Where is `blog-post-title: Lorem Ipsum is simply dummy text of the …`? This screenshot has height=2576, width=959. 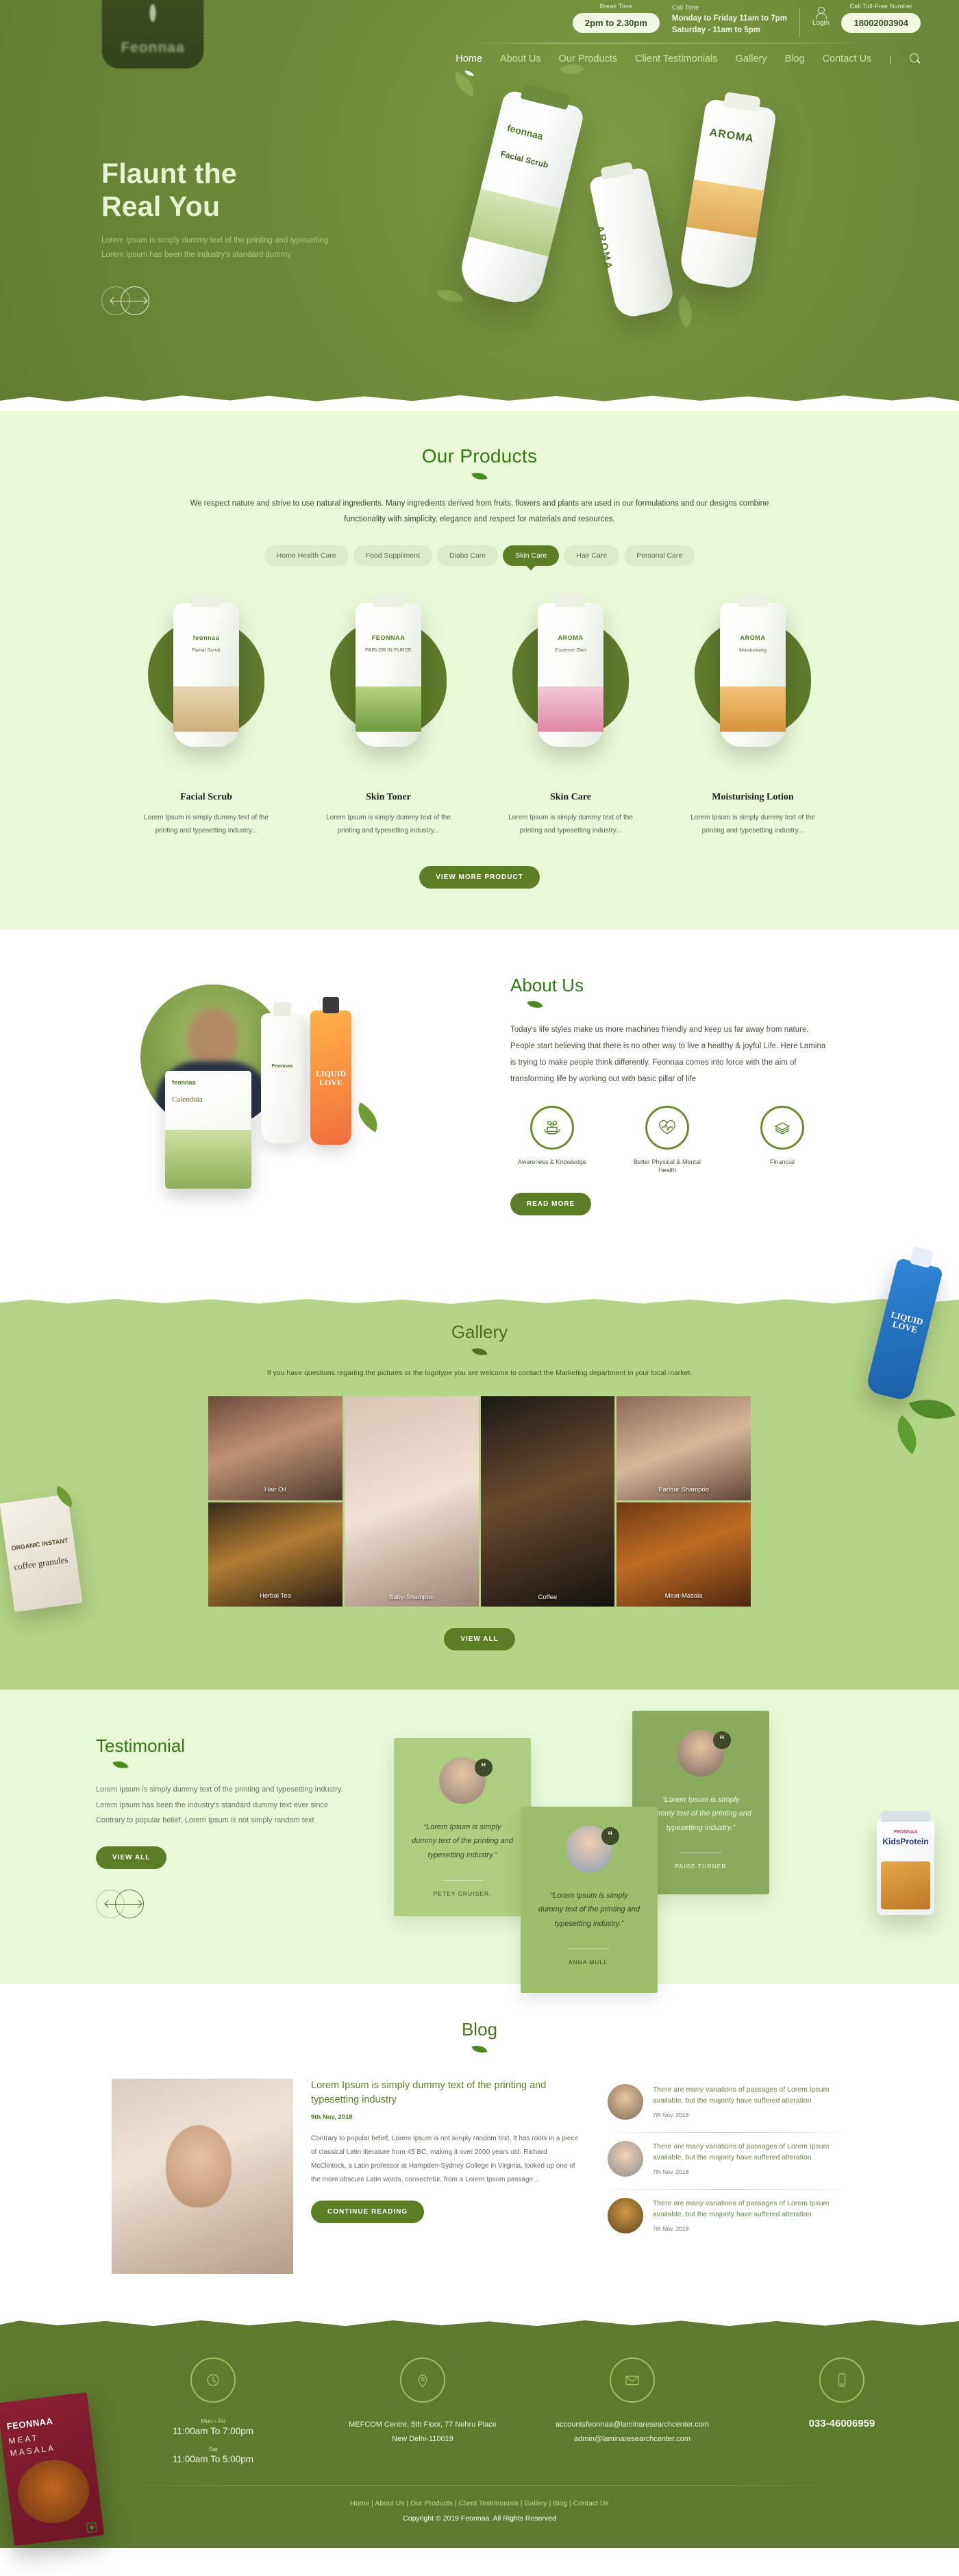 blog-post-title: Lorem Ipsum is simply dummy text of the … is located at coordinates (447, 2093).